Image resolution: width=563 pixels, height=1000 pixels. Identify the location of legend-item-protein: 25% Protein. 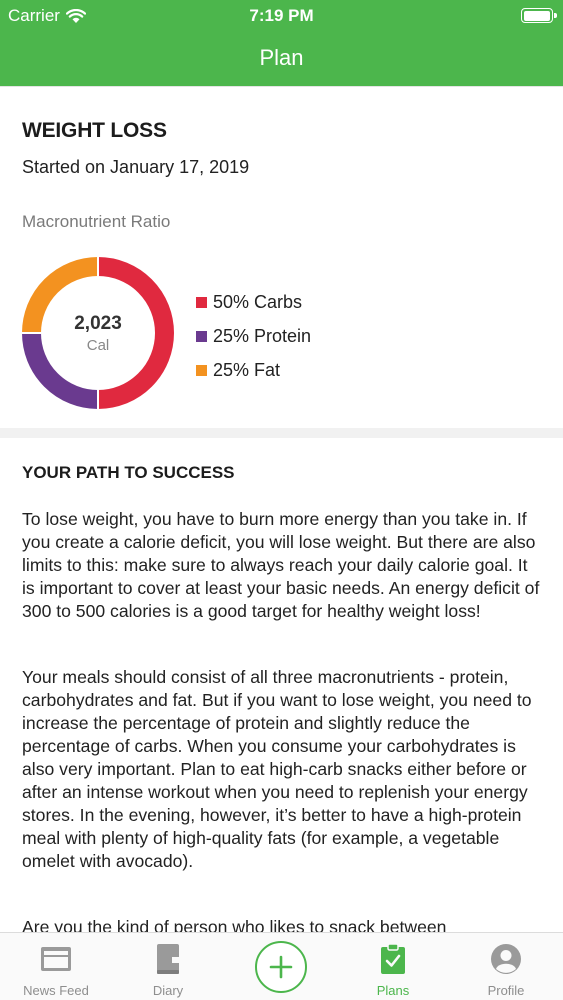
(253, 336).